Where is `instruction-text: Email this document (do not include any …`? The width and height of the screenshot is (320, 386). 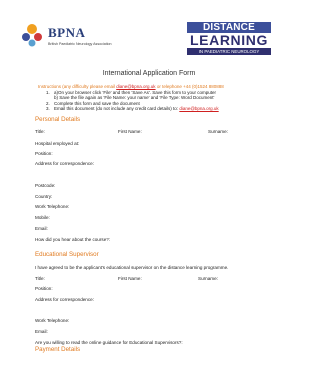 instruction-text: Email this document (do not include any … is located at coordinates (117, 108).